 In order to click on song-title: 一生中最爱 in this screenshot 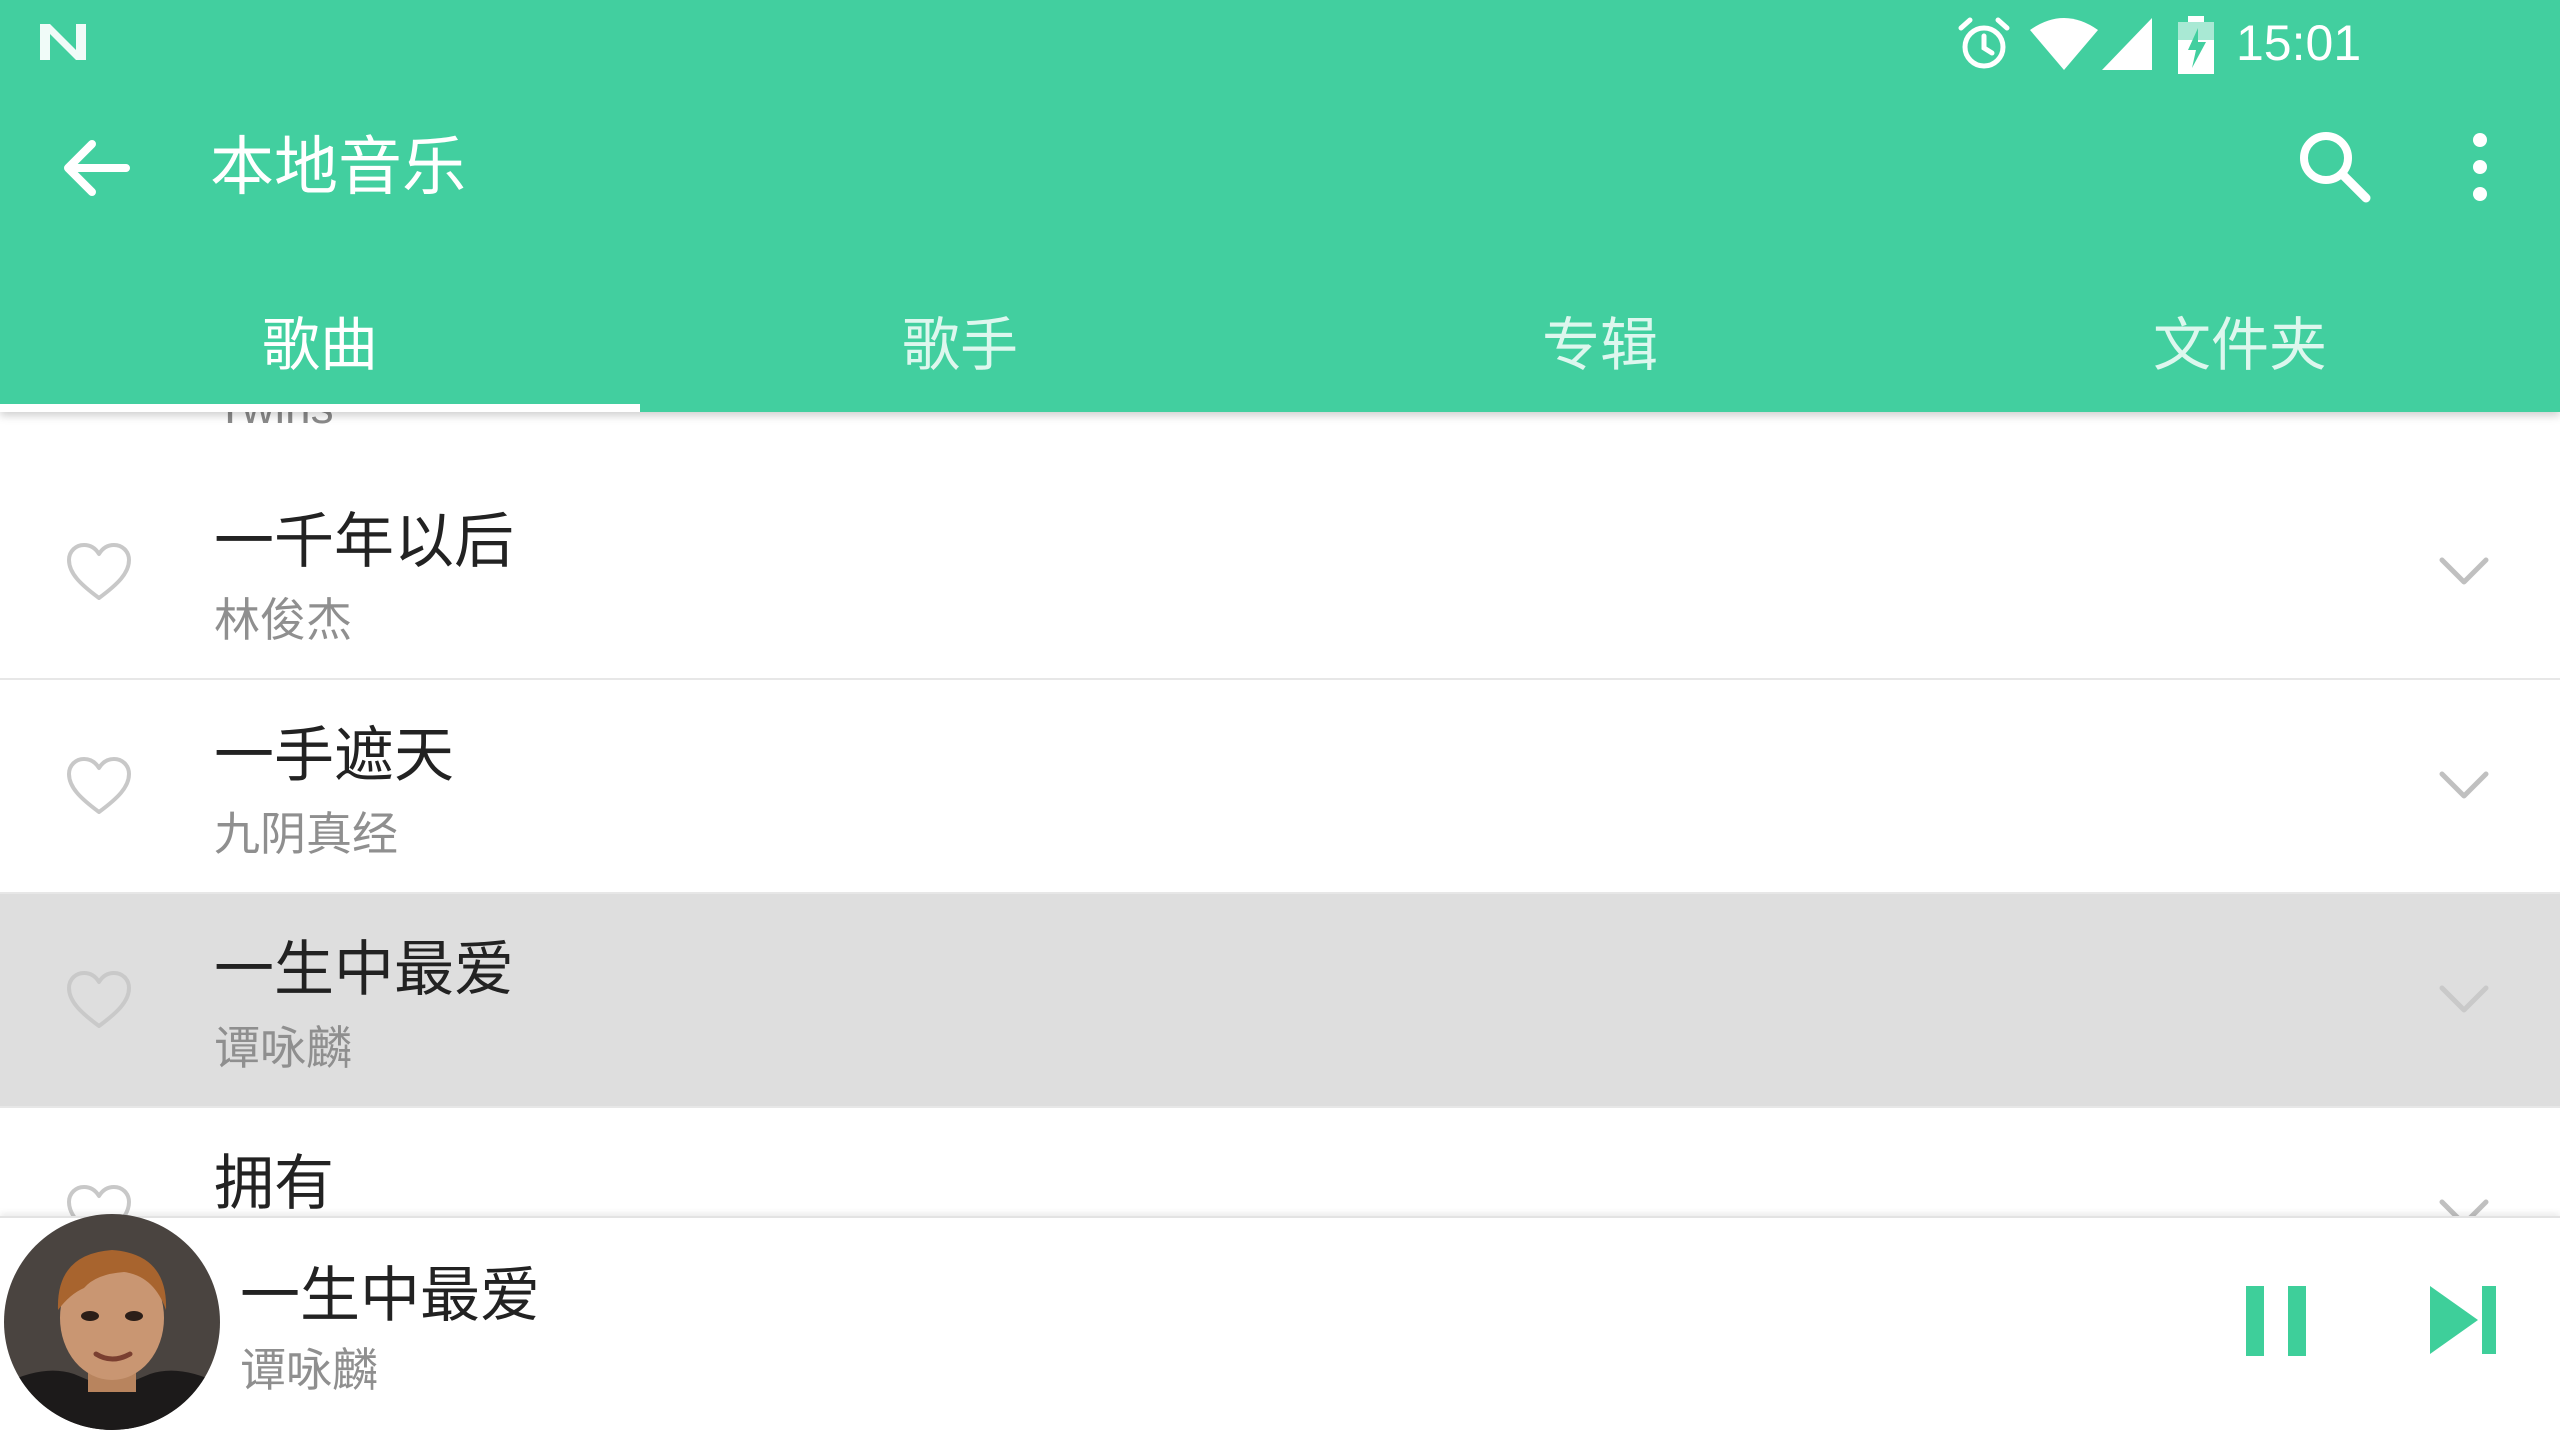, I will do `click(364, 970)`.